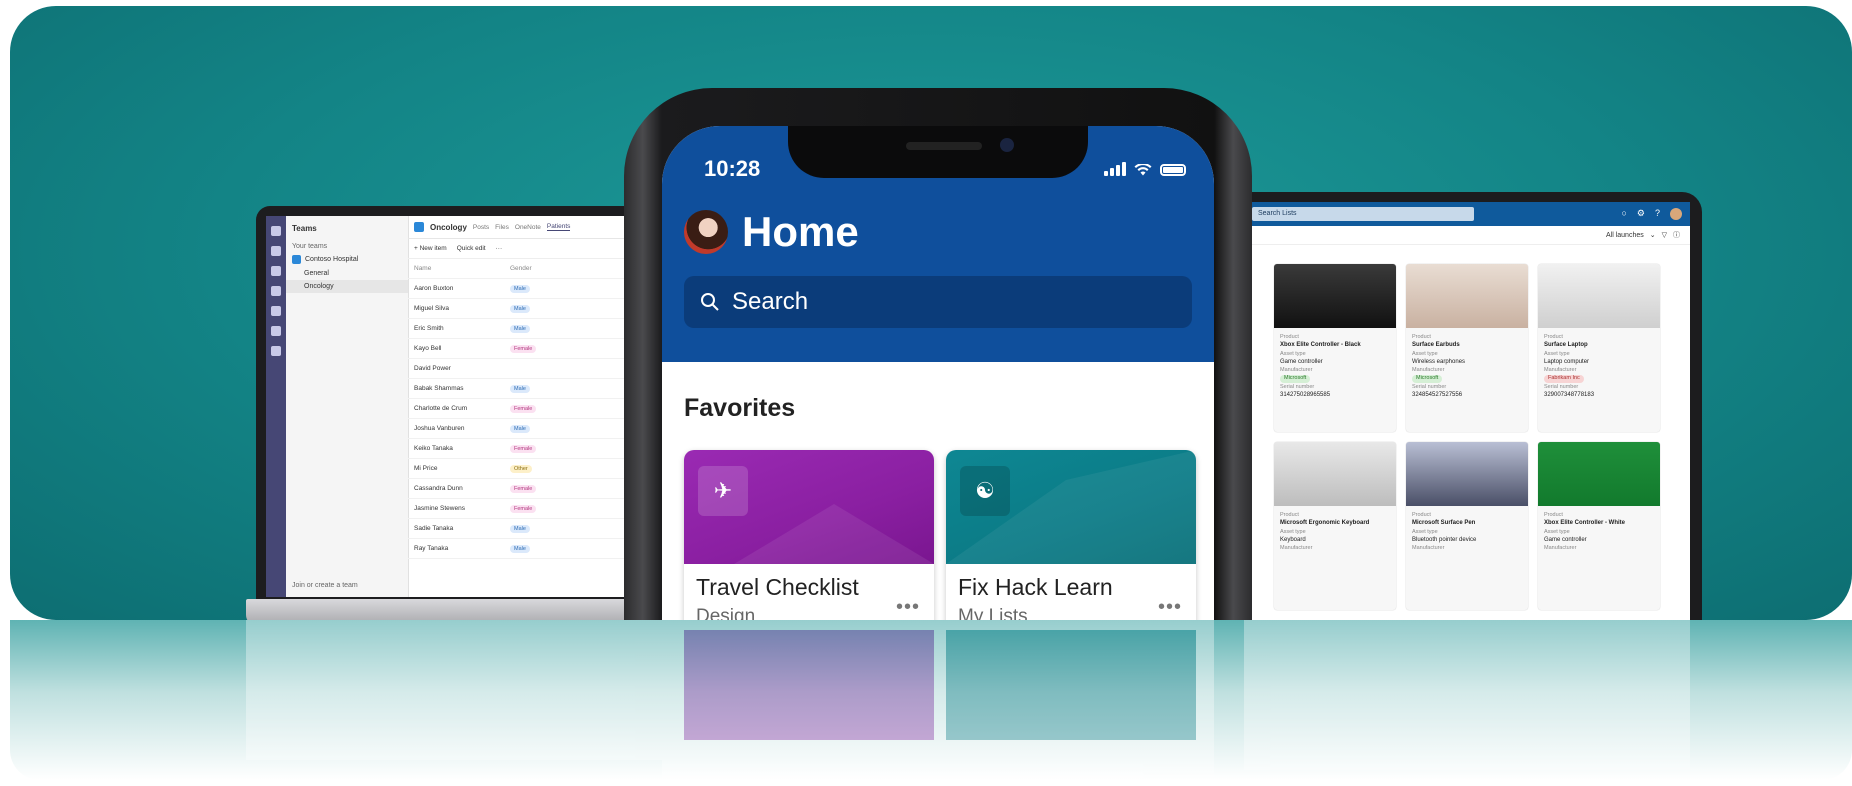  I want to click on status-icons, so click(1145, 169).